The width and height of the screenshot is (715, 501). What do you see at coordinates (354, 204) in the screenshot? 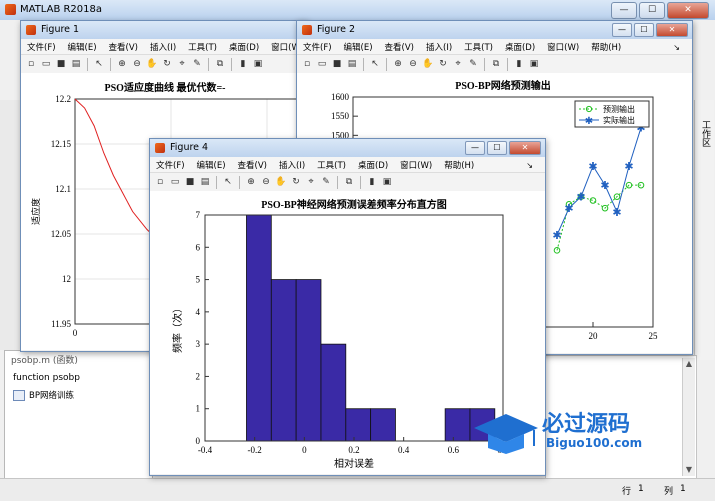
I see `chart-title: PSO-BP神经网络预测误差频率分布直方图` at bounding box center [354, 204].